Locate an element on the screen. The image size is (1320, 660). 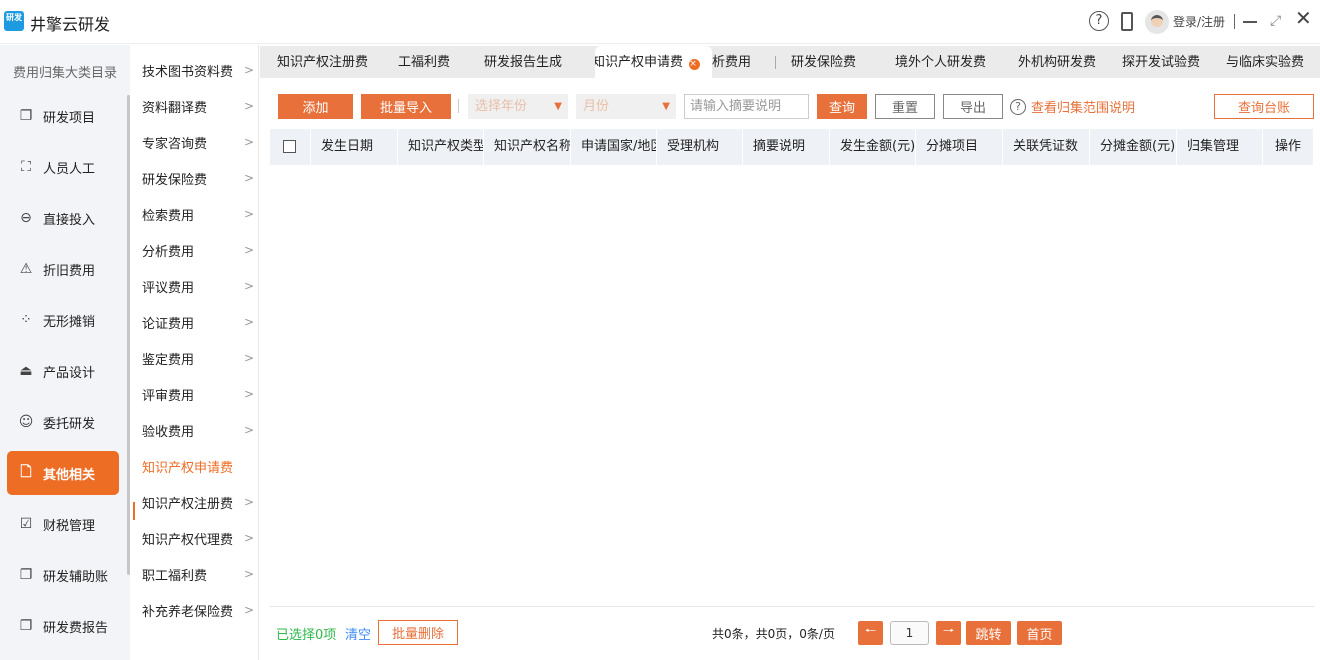
tab-label: 析费用 is located at coordinates (732, 62).